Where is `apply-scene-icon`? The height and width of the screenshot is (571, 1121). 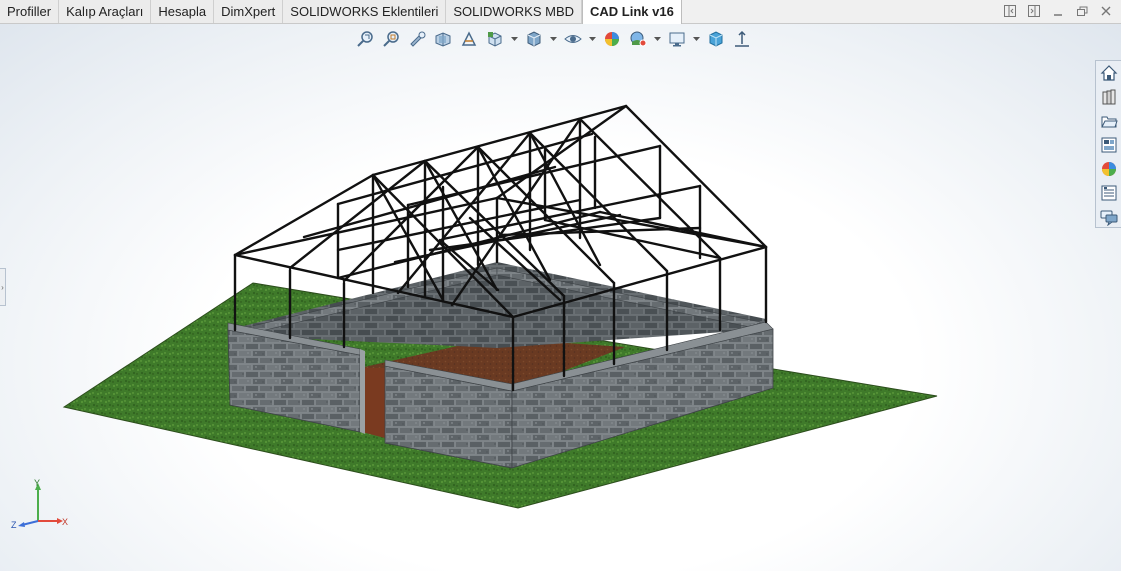 apply-scene-icon is located at coordinates (638, 39).